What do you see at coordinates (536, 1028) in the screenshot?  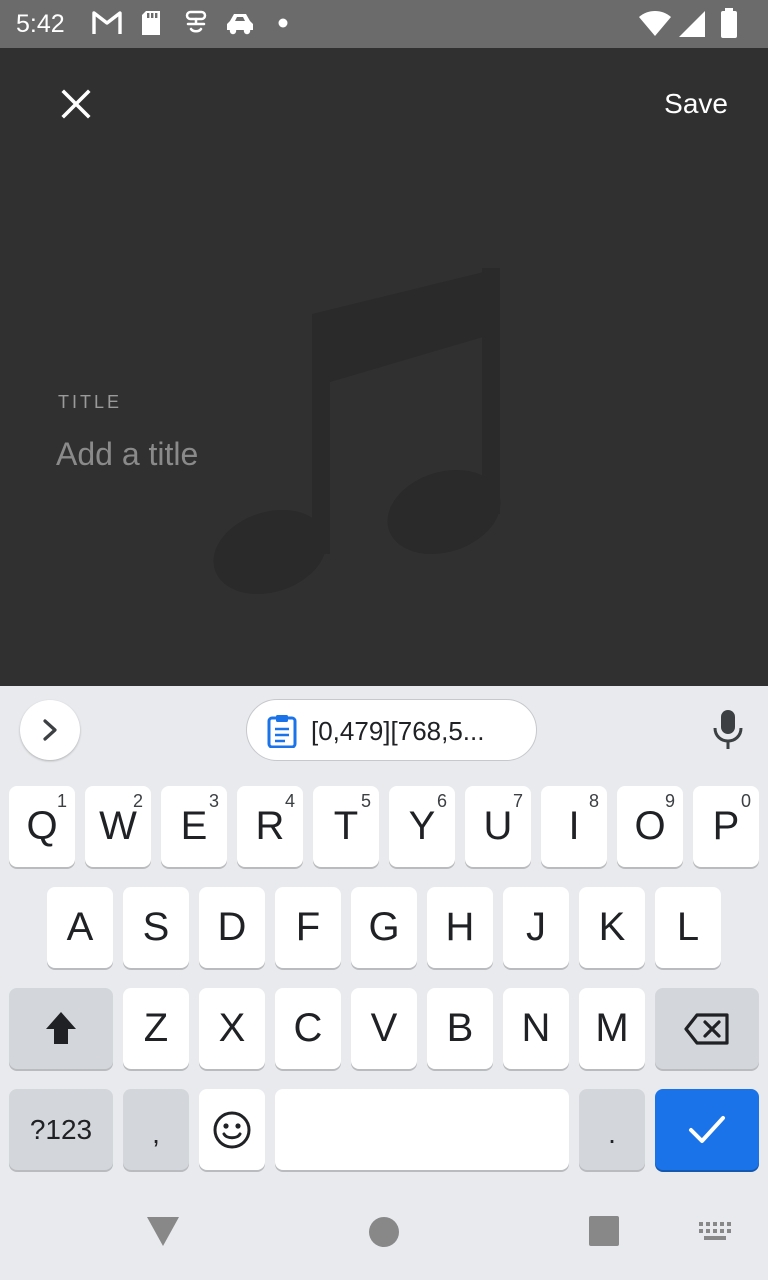 I see `key-n: N` at bounding box center [536, 1028].